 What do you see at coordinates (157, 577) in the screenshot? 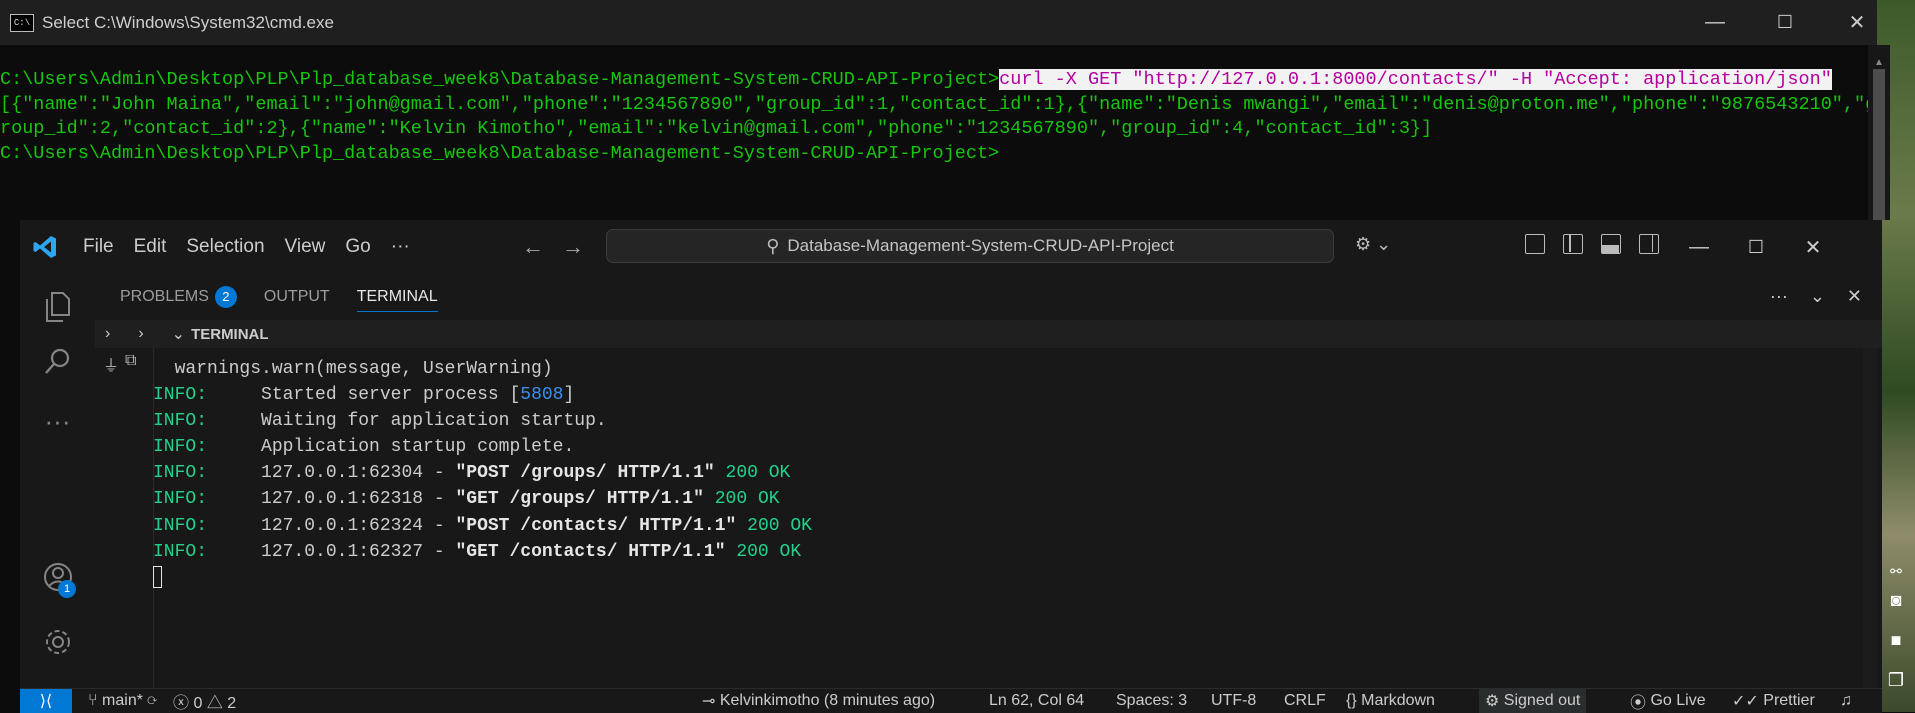
I see `terminal-cursor` at bounding box center [157, 577].